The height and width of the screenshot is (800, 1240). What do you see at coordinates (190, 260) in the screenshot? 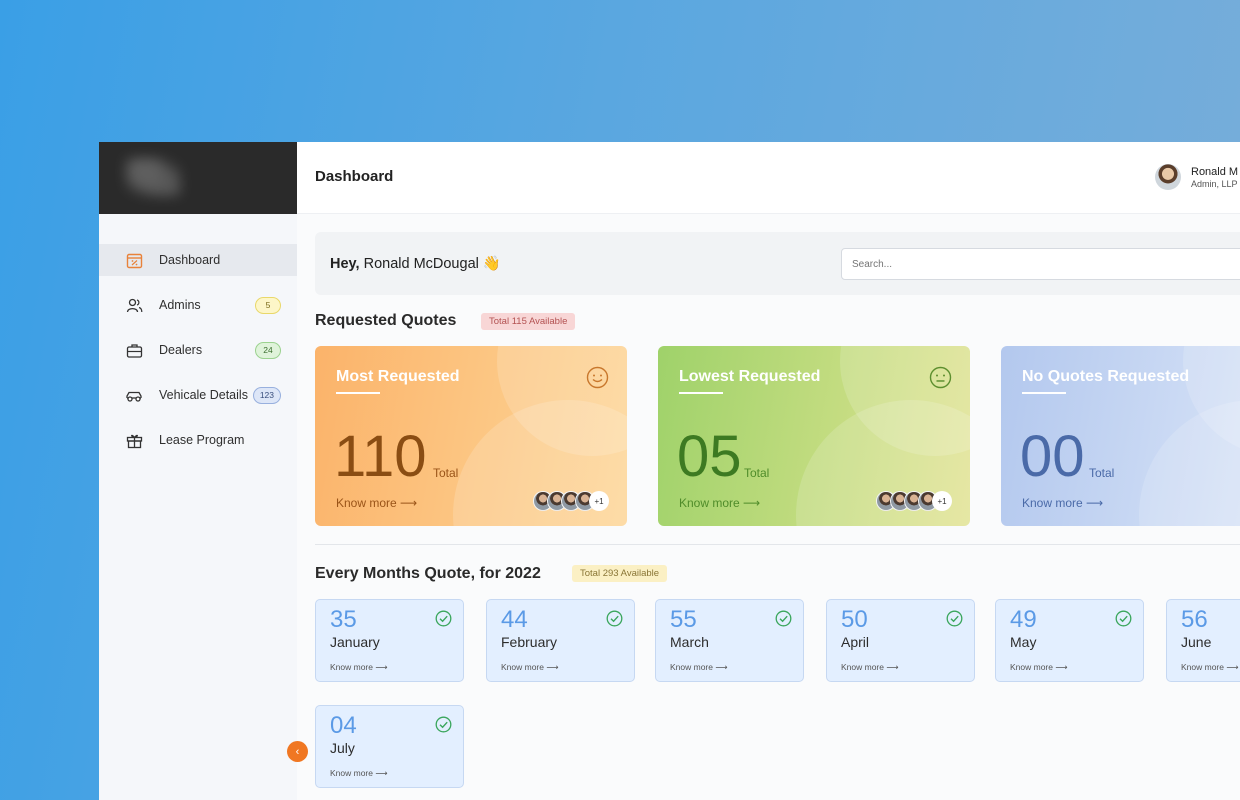
I see `sidebar-item-label: Dashboard` at bounding box center [190, 260].